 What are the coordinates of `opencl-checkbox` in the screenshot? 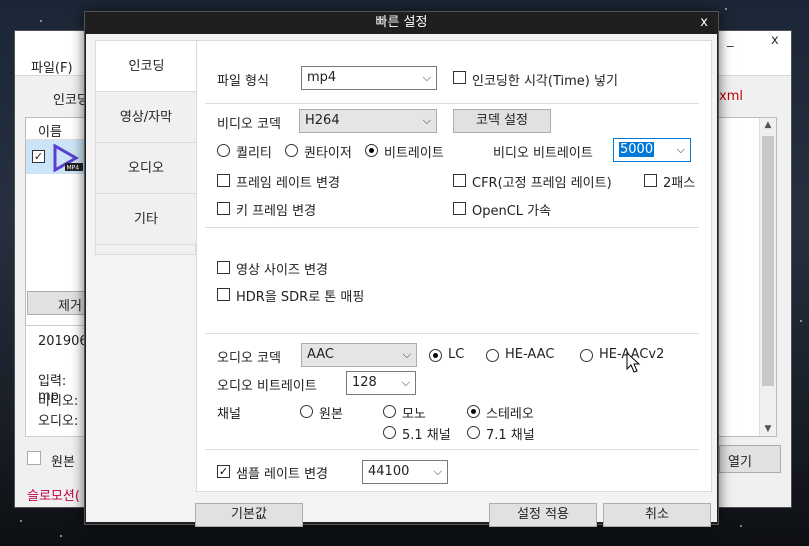 It's located at (459, 208).